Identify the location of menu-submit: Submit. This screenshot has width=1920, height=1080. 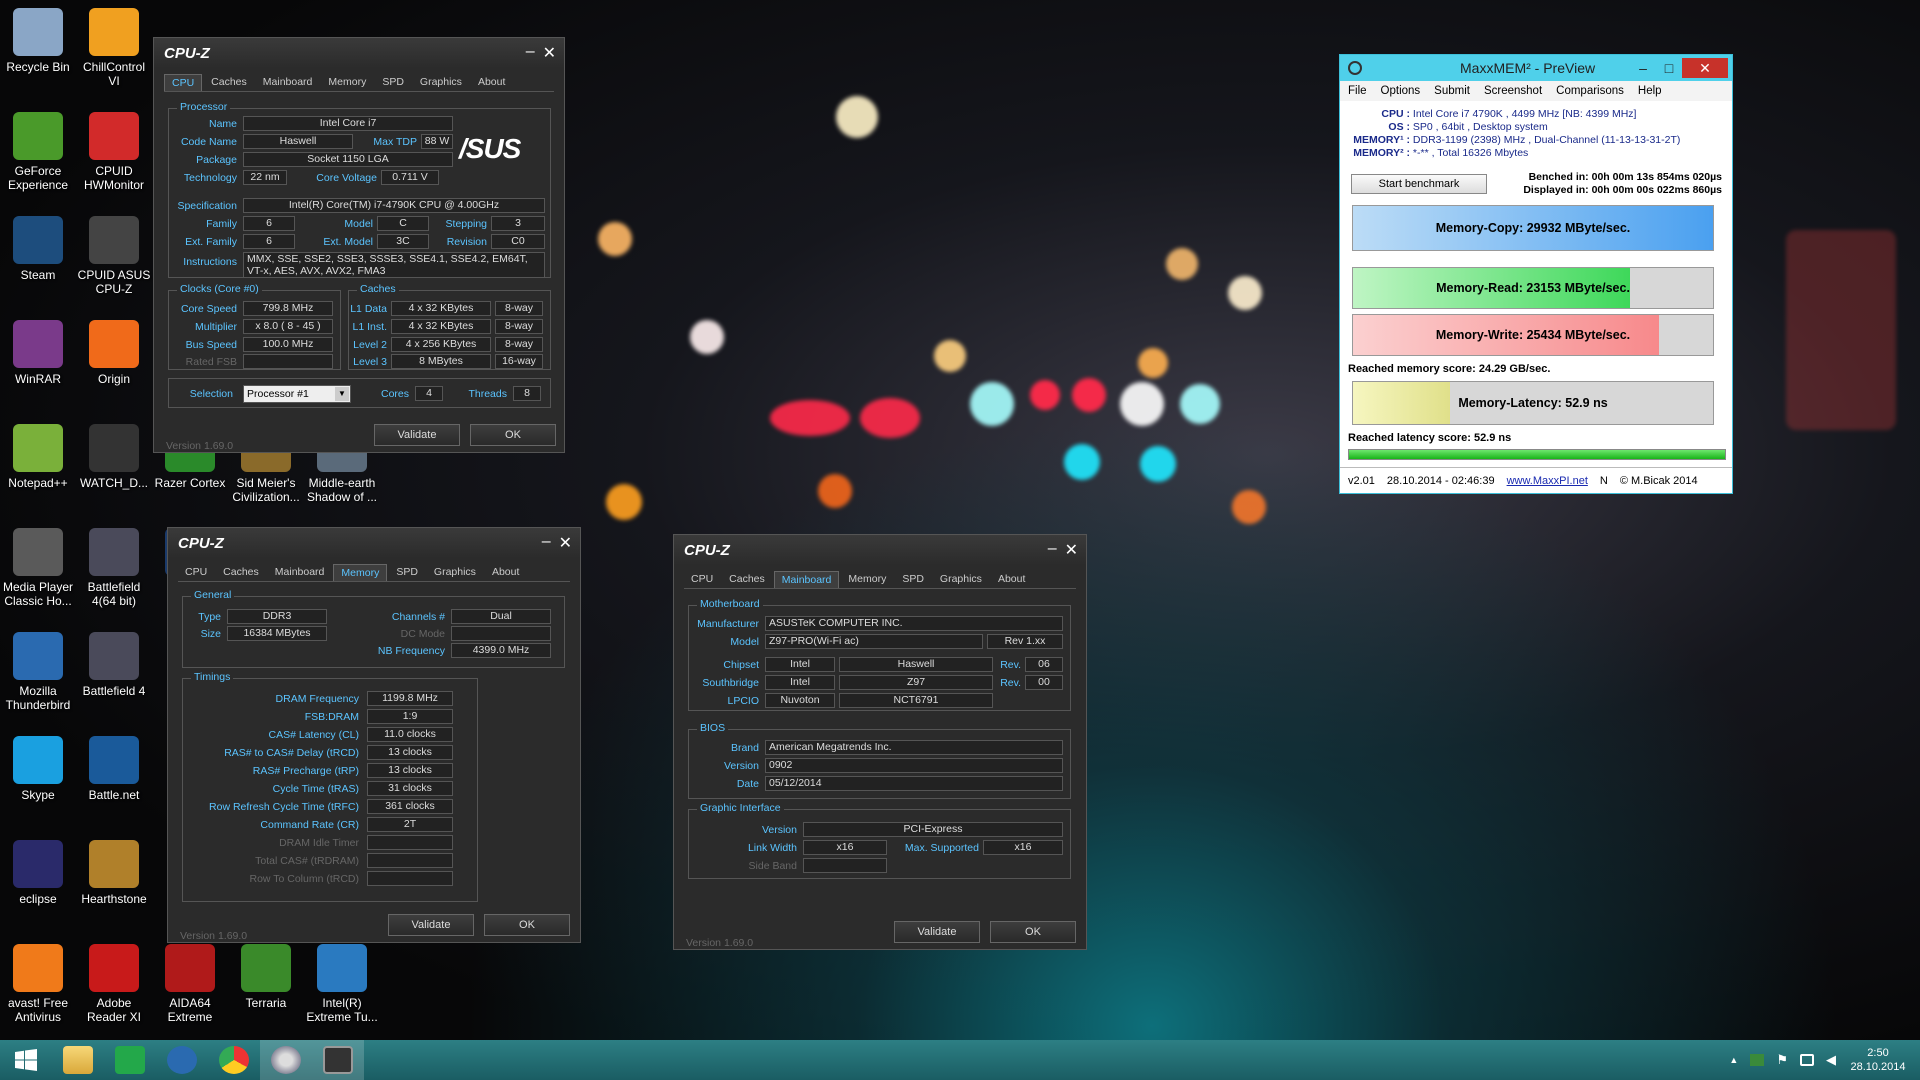
(1452, 91).